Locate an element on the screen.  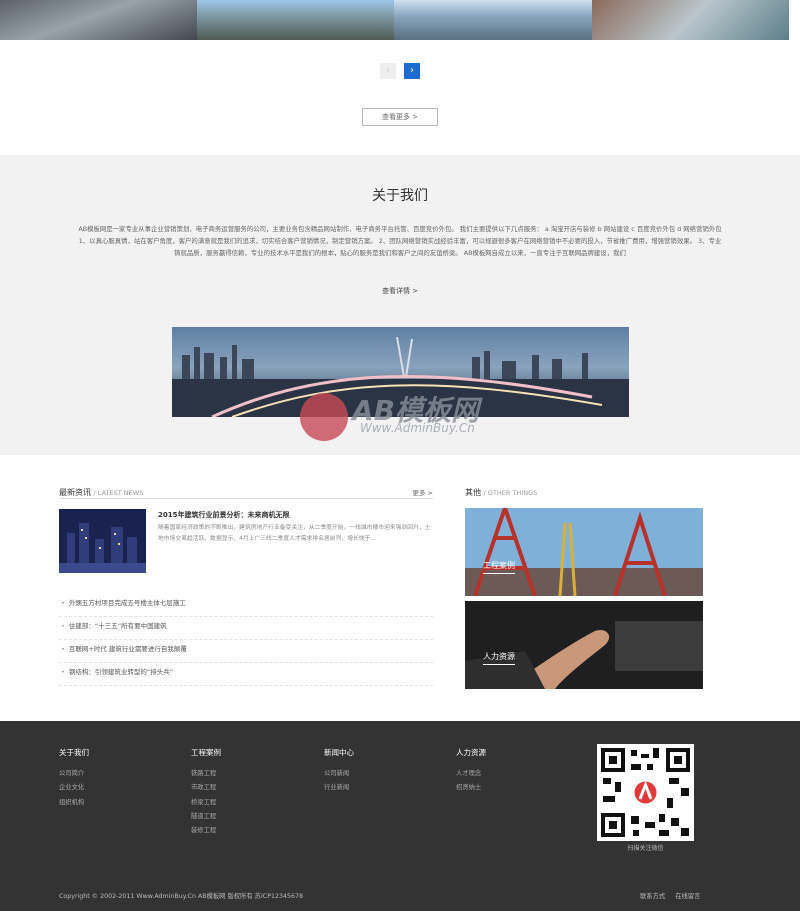
footer-link: 行业新闻 is located at coordinates (339, 789).